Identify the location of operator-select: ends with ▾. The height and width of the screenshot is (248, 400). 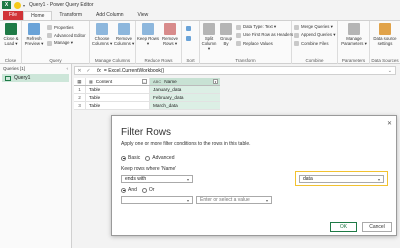
(157, 179).